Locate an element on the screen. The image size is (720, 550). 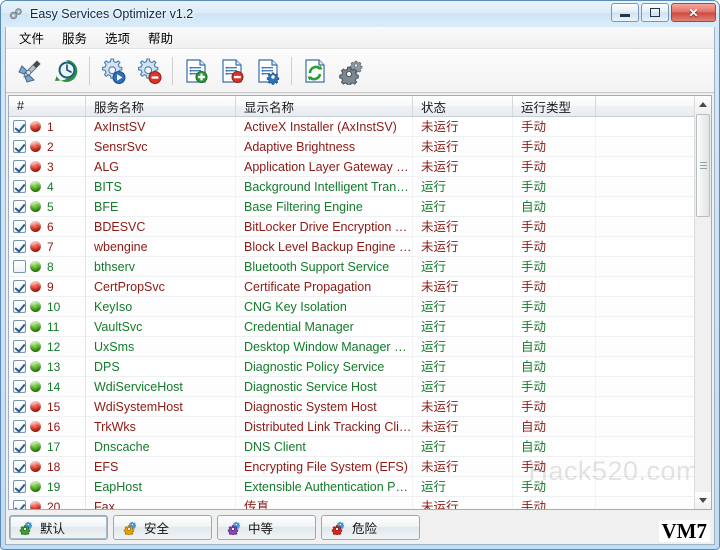
vm-label: VM7 is located at coordinates (684, 531).